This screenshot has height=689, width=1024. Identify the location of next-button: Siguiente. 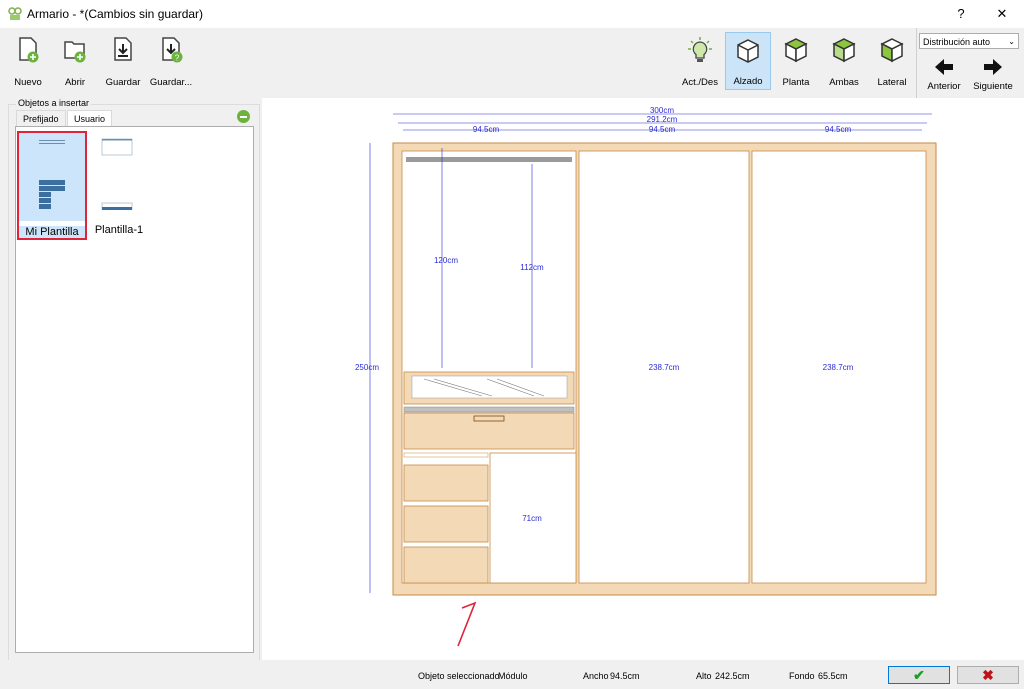
(993, 74).